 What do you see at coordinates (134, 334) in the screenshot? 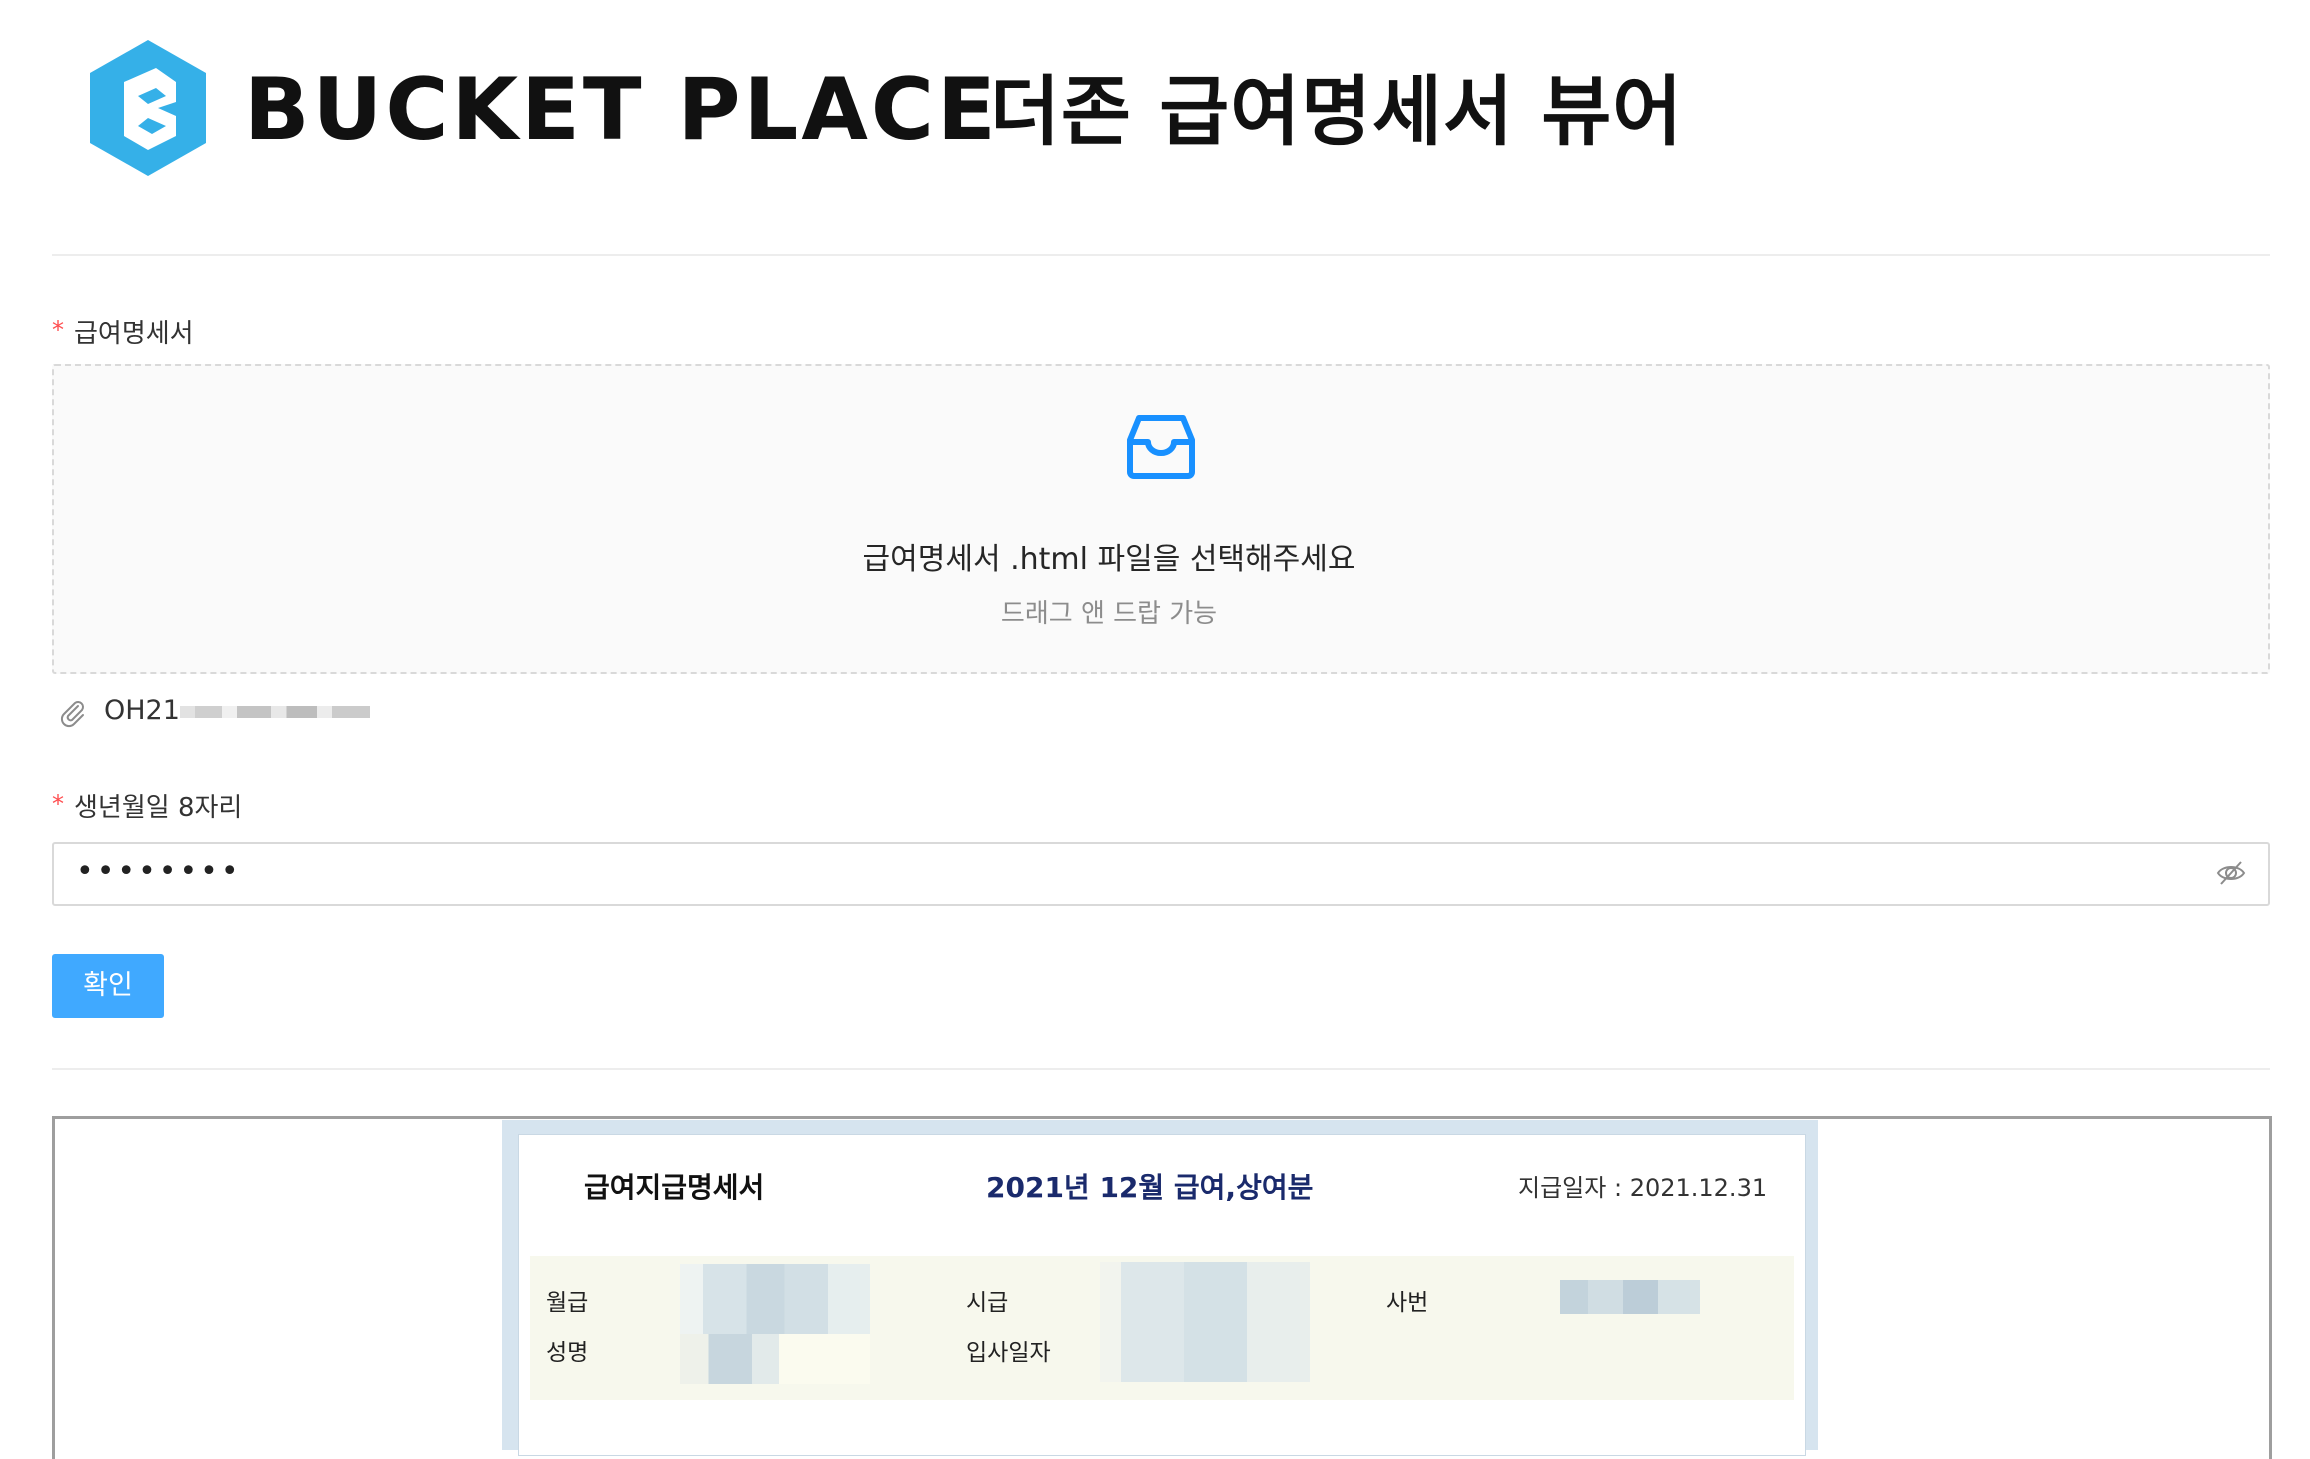
I see `payslip-label-text: 급여명세서` at bounding box center [134, 334].